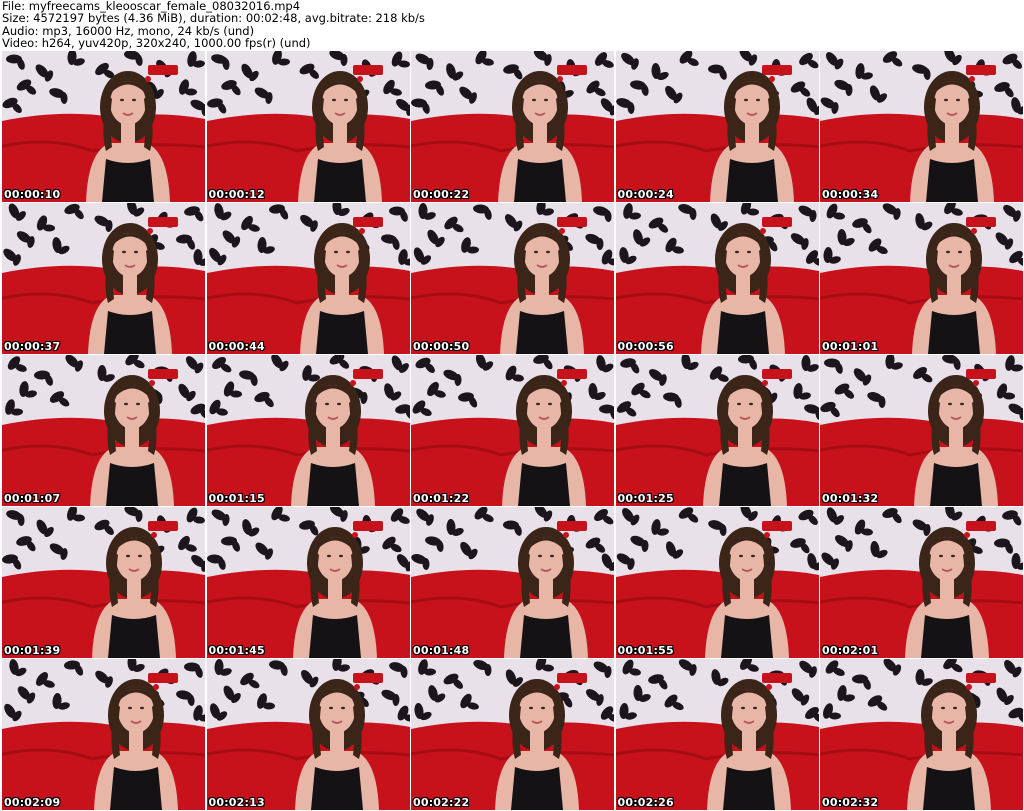  I want to click on thumbnail-timestamp: 00:01:55, so click(645, 650).